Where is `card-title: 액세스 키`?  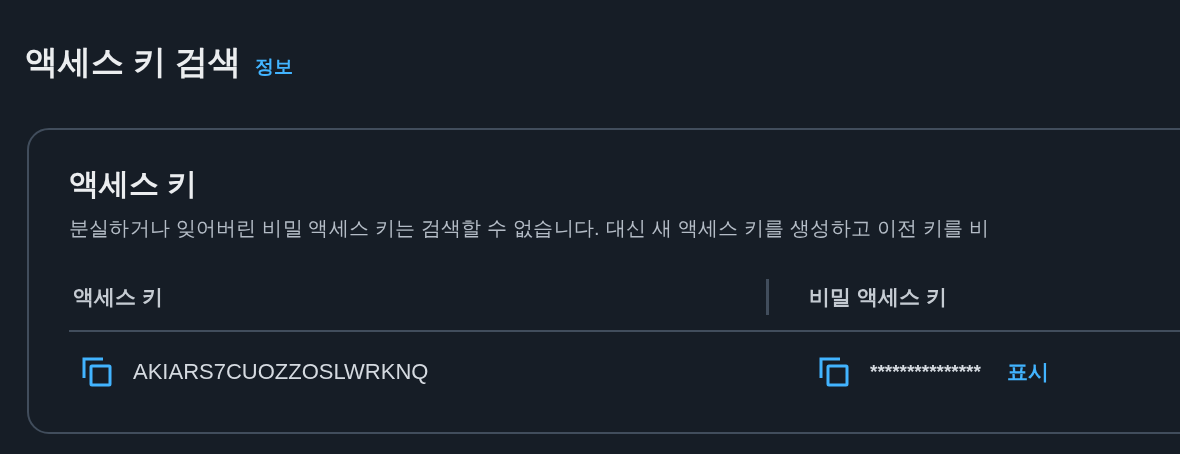 card-title: 액세스 키 is located at coordinates (134, 184).